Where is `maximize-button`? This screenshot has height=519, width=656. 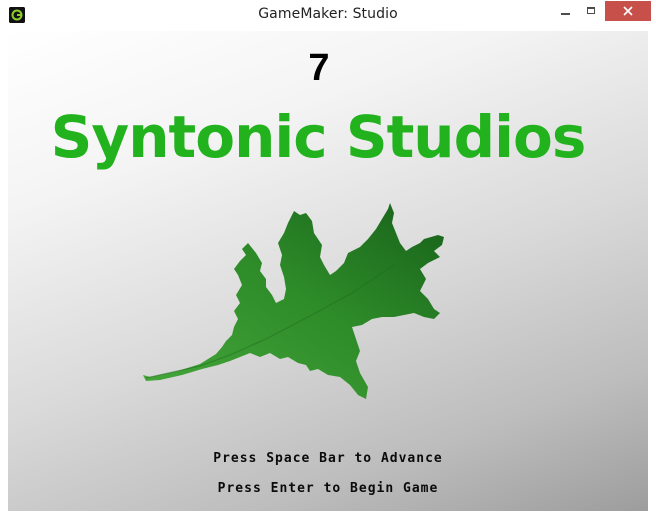
maximize-button is located at coordinates (591, 11).